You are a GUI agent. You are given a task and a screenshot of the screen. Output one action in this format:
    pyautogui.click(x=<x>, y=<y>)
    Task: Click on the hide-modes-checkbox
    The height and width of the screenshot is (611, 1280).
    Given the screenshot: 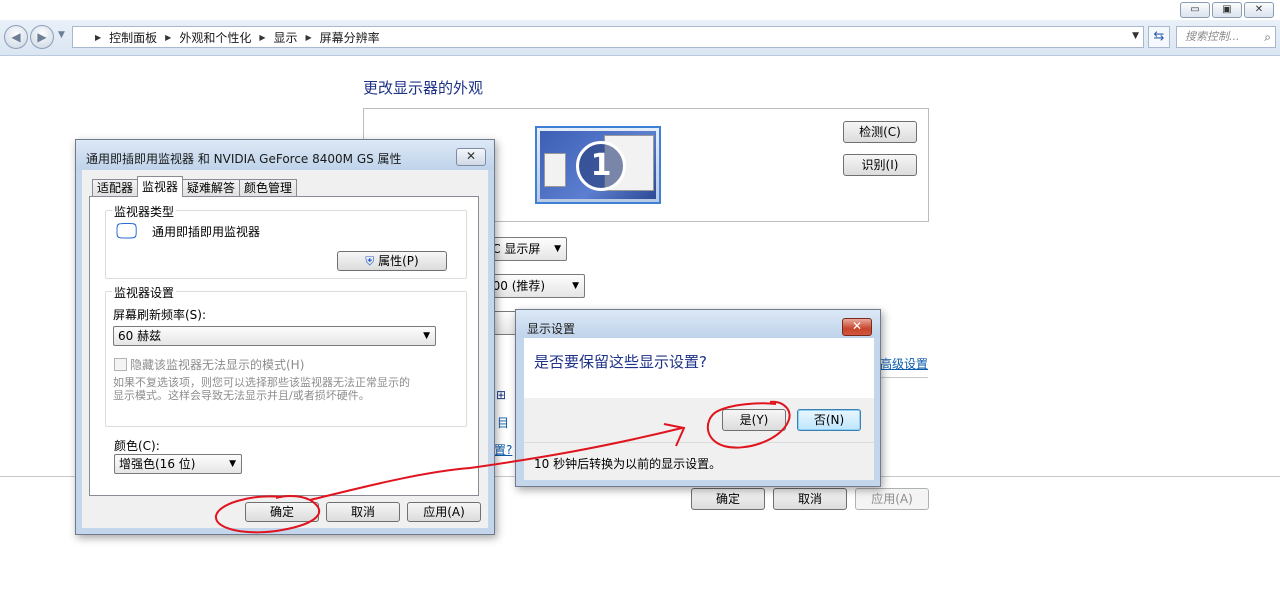 What is the action you would take?
    pyautogui.click(x=120, y=364)
    